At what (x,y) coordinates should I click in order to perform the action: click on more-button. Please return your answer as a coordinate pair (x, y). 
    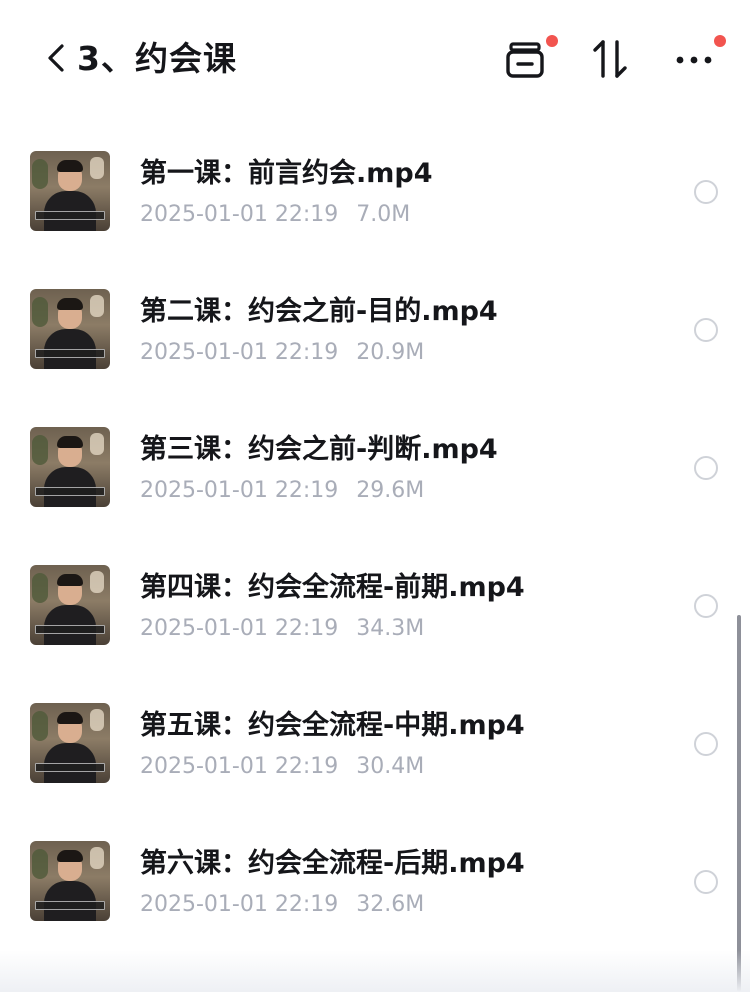
    Looking at the image, I should click on (699, 59).